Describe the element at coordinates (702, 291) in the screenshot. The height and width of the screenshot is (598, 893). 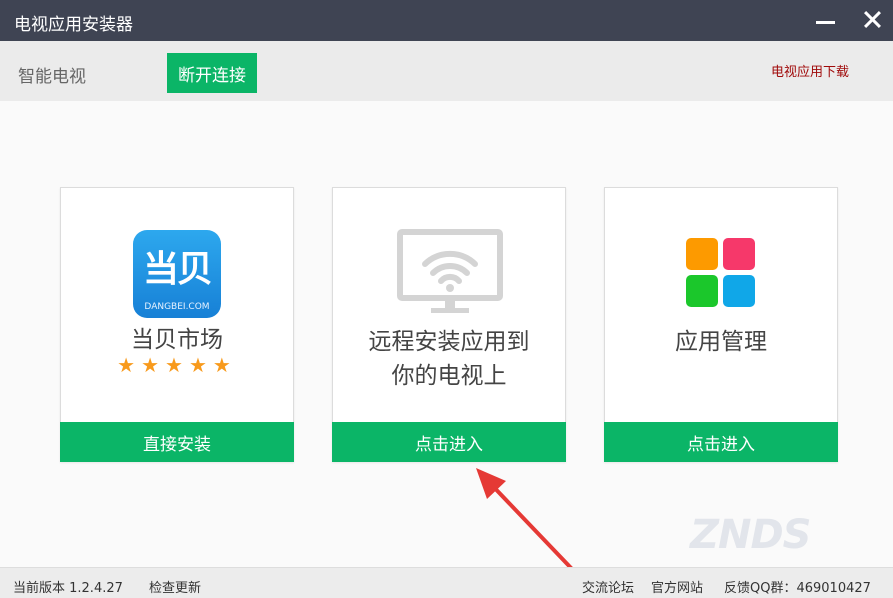
I see `tile-green` at that location.